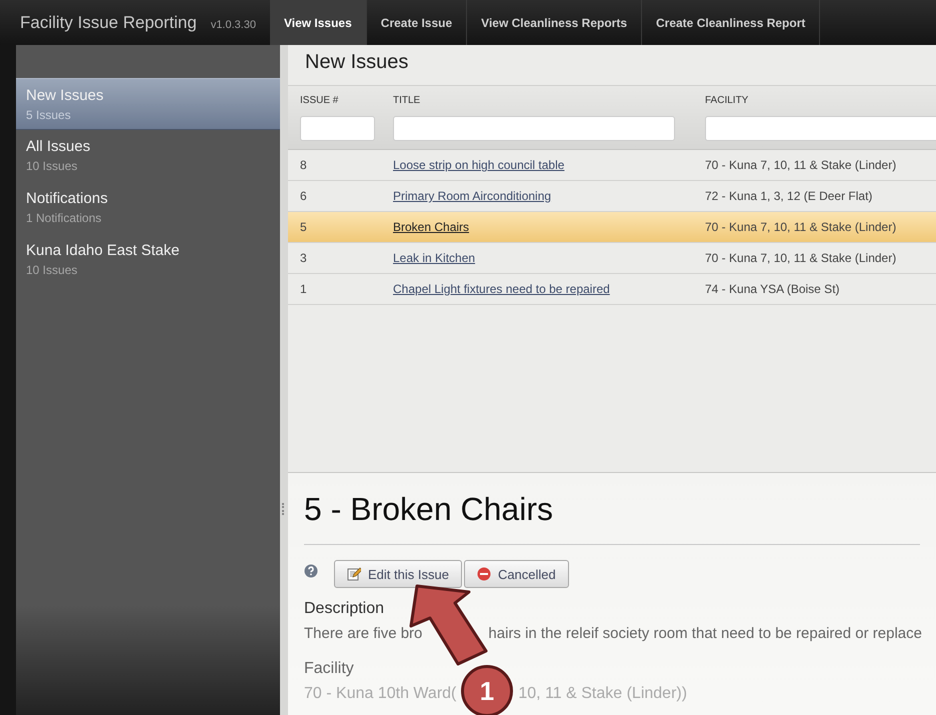 This screenshot has width=936, height=715. I want to click on field-label: Facility, so click(329, 669).